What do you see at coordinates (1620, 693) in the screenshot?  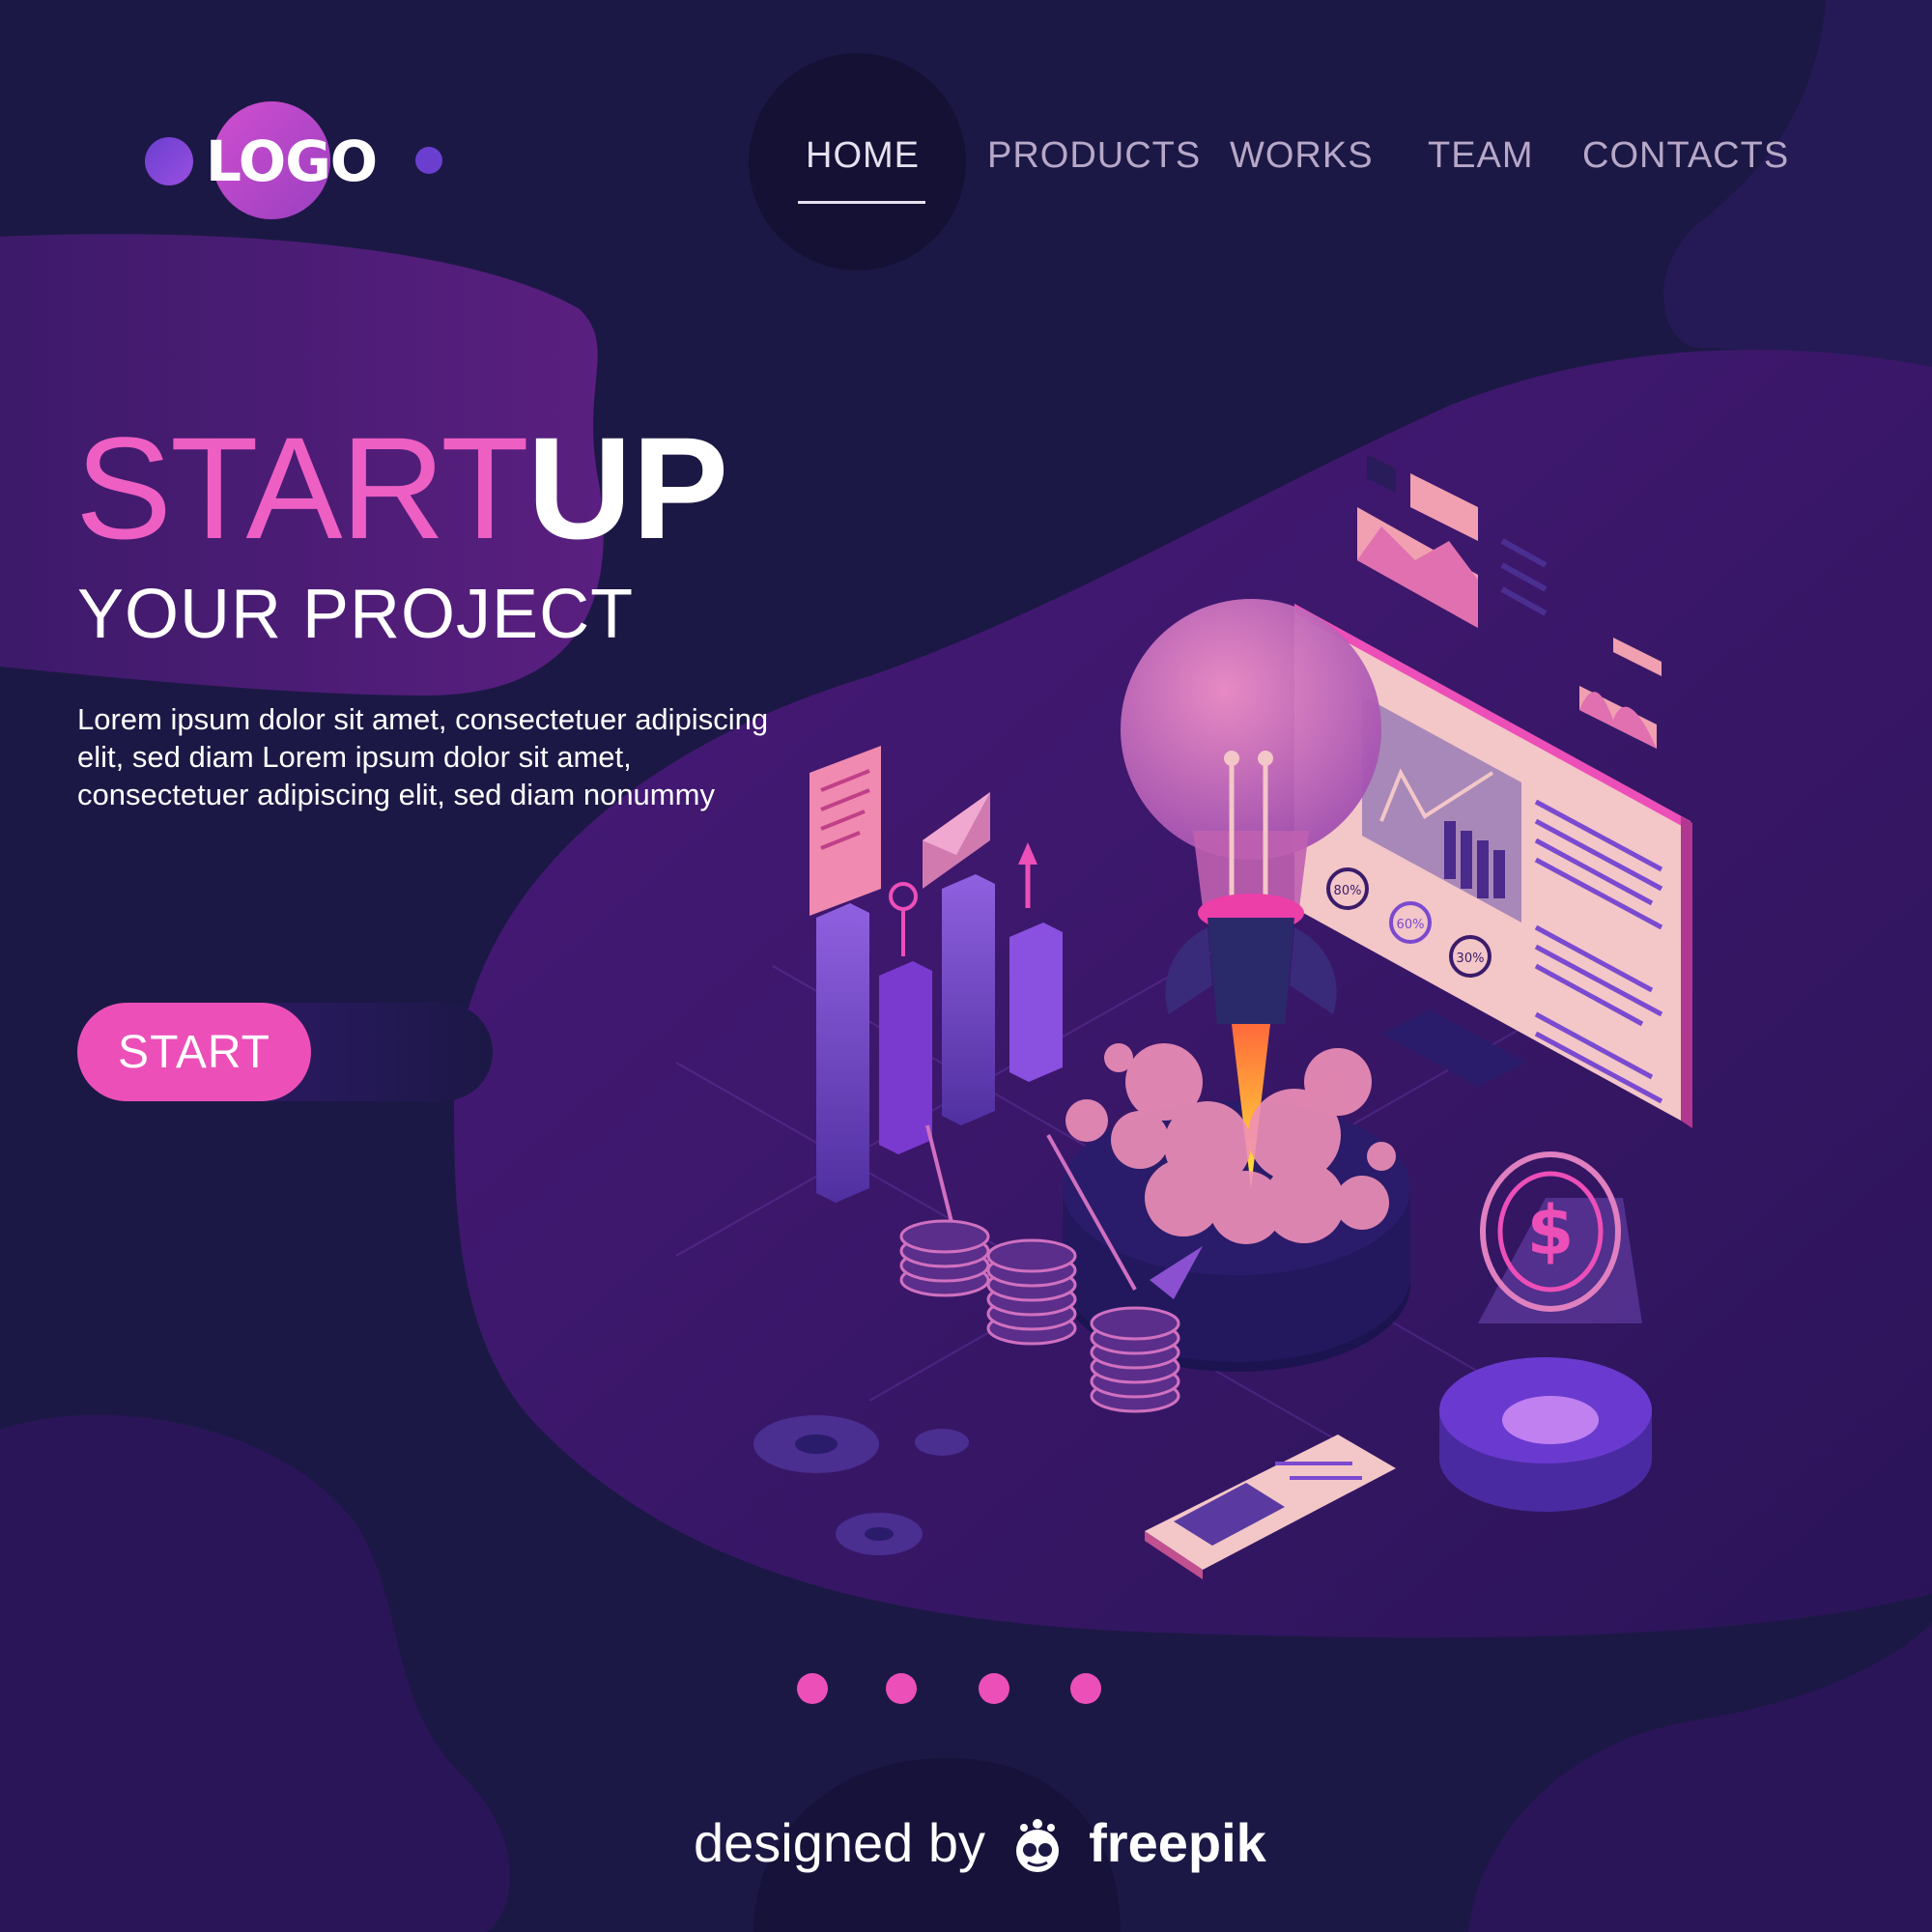 I see `floating-wave-chart` at bounding box center [1620, 693].